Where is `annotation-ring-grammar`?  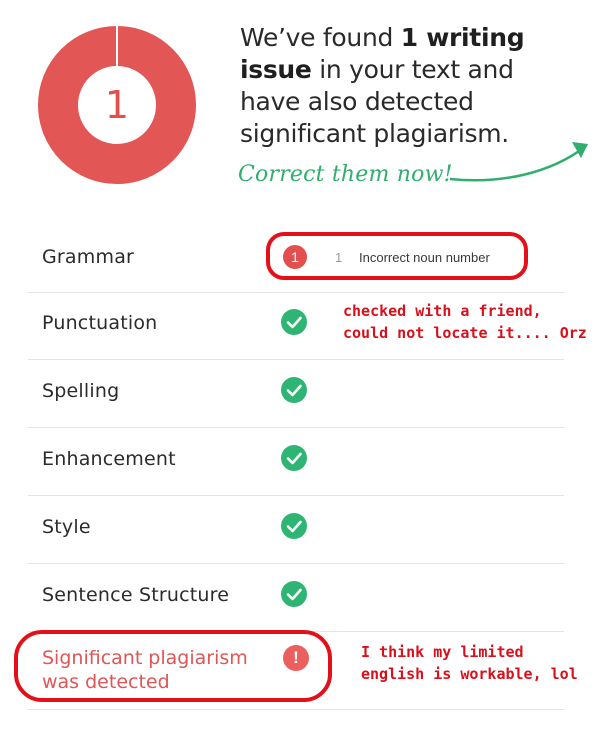 annotation-ring-grammar is located at coordinates (397, 256).